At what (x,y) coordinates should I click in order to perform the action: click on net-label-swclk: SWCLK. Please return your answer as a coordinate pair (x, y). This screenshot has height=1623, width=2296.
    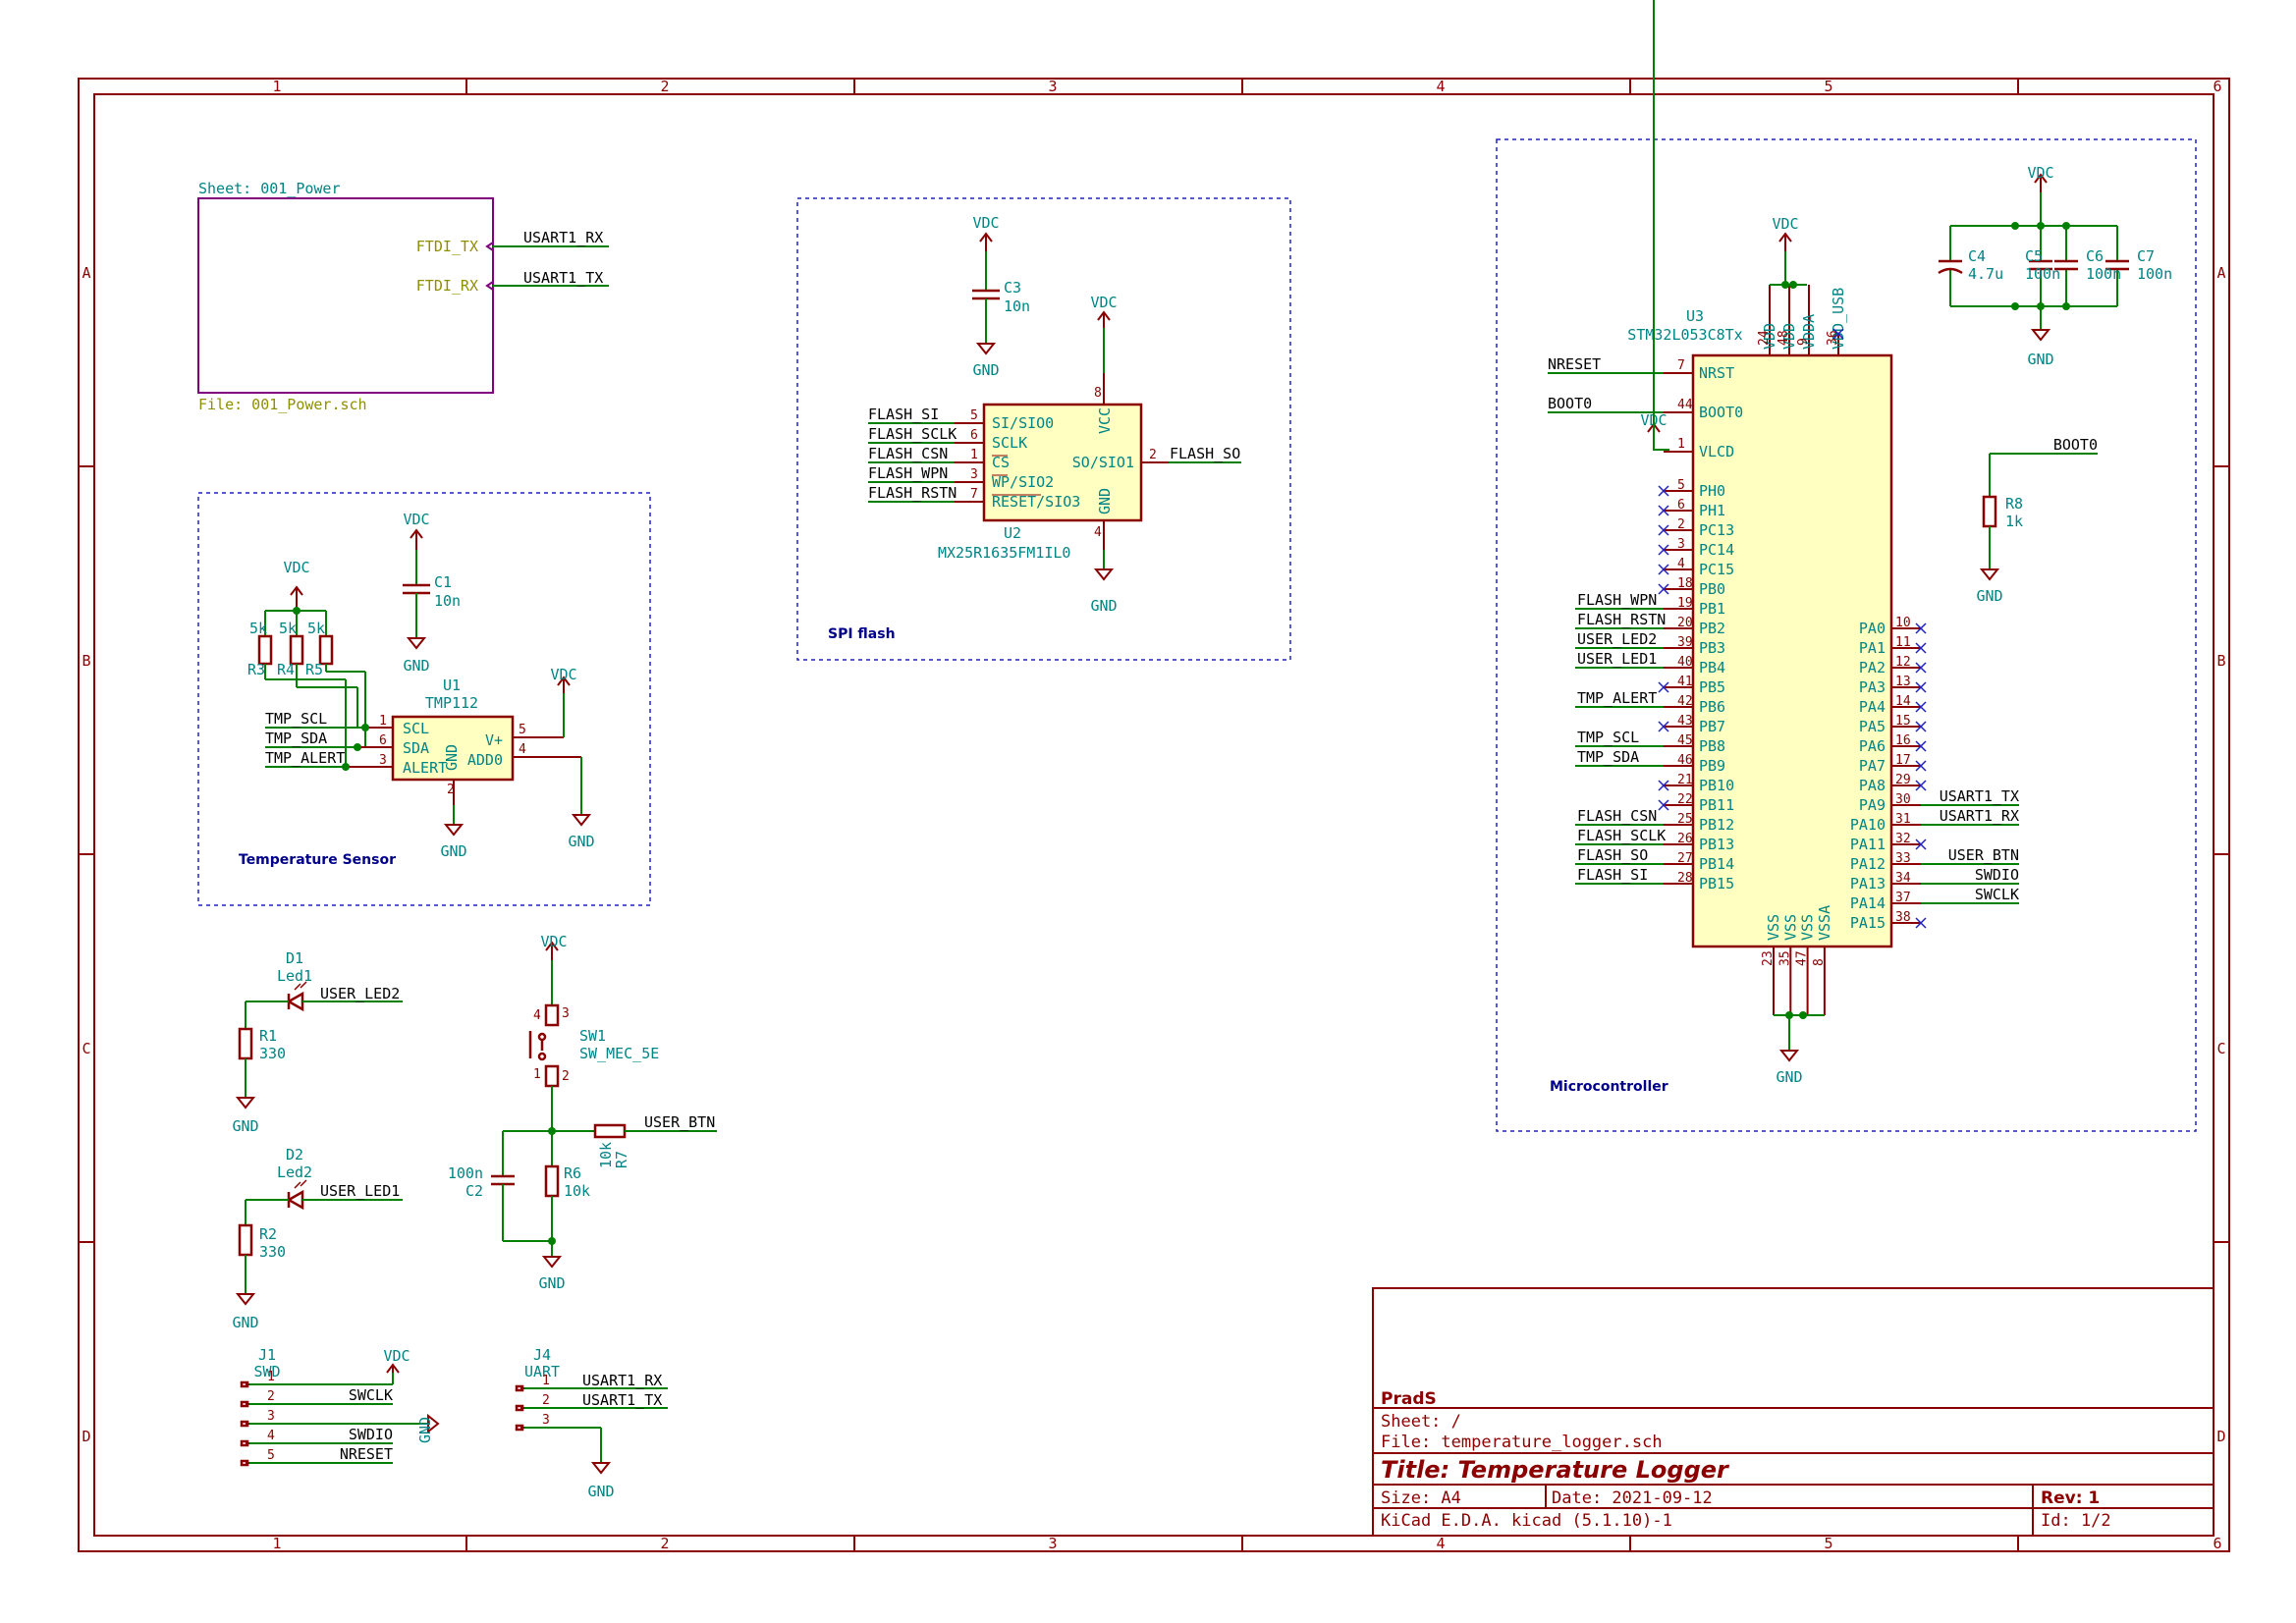
    Looking at the image, I should click on (1997, 894).